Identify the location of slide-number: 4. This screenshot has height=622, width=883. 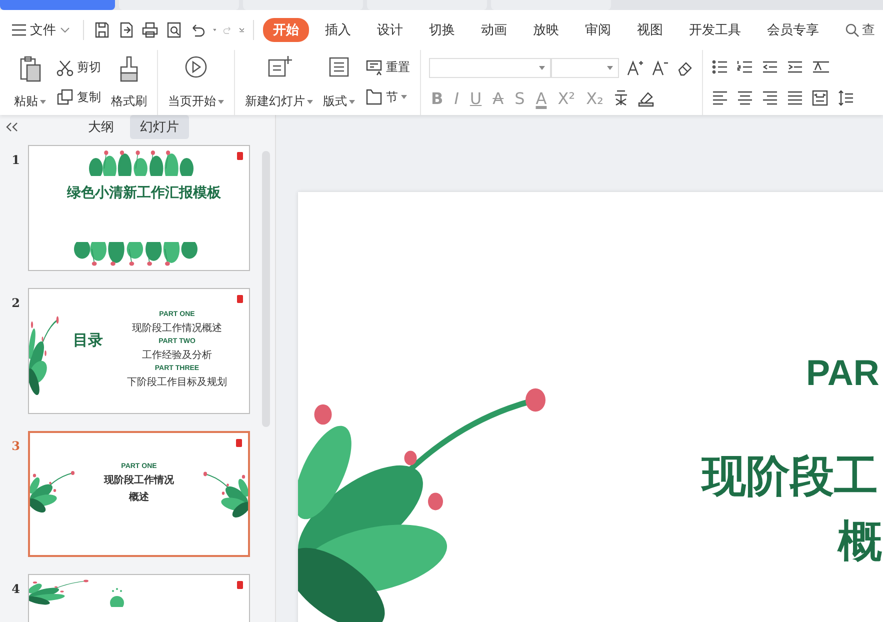
(15, 588).